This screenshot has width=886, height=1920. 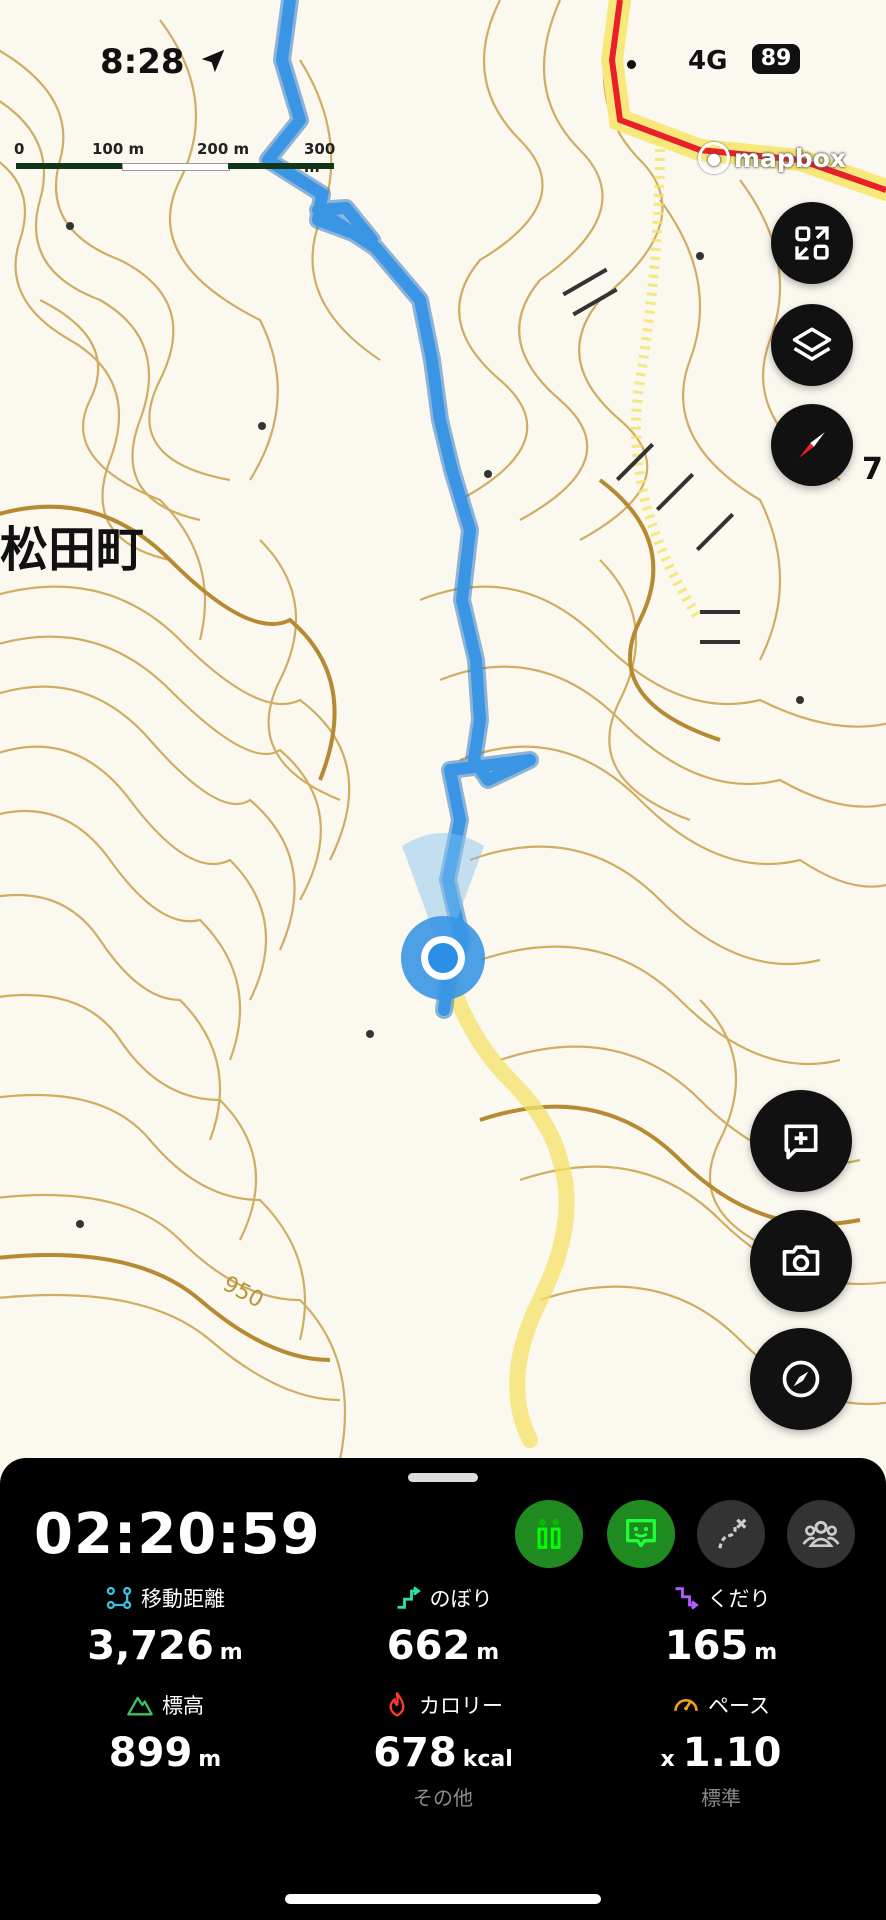 What do you see at coordinates (428, 1646) in the screenshot?
I see `stat-value: 662` at bounding box center [428, 1646].